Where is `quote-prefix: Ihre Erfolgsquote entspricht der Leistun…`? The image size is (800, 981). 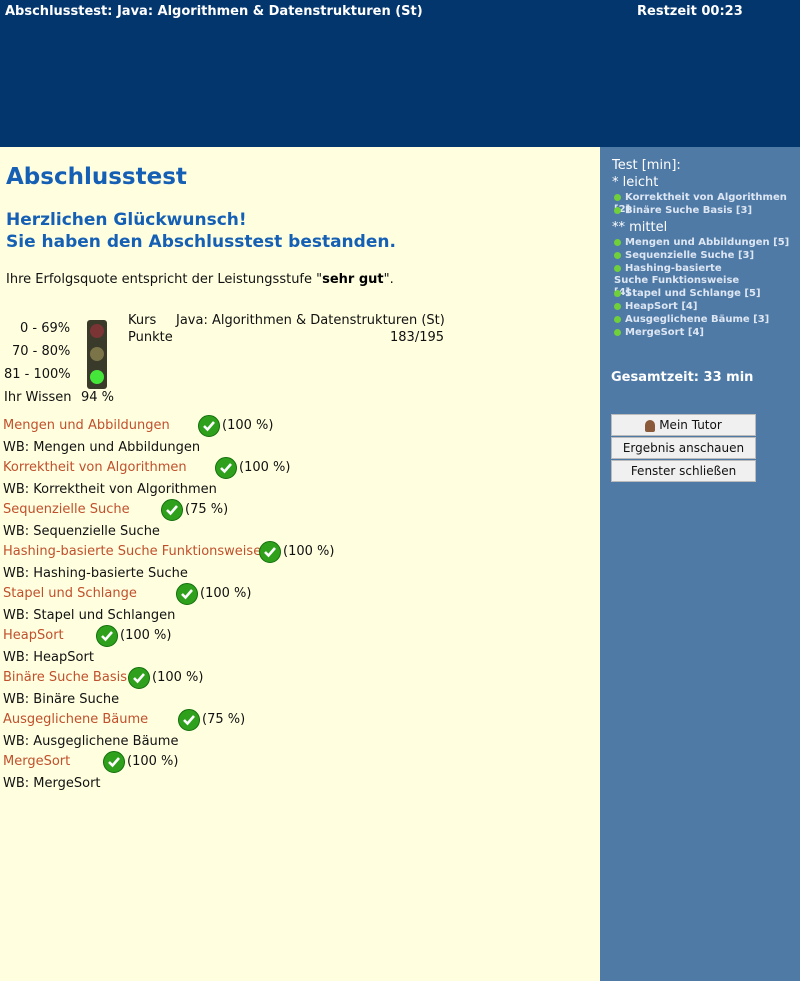 quote-prefix: Ihre Erfolgsquote entspricht der Leistun… is located at coordinates (164, 279).